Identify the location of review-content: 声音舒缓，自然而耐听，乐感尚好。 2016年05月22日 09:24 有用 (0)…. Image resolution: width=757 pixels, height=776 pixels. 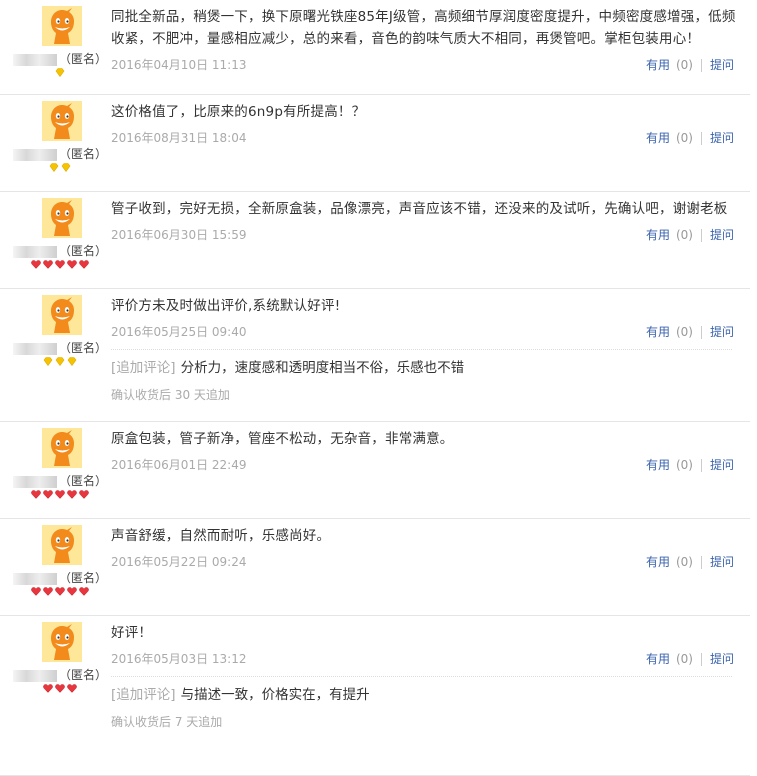
(426, 549).